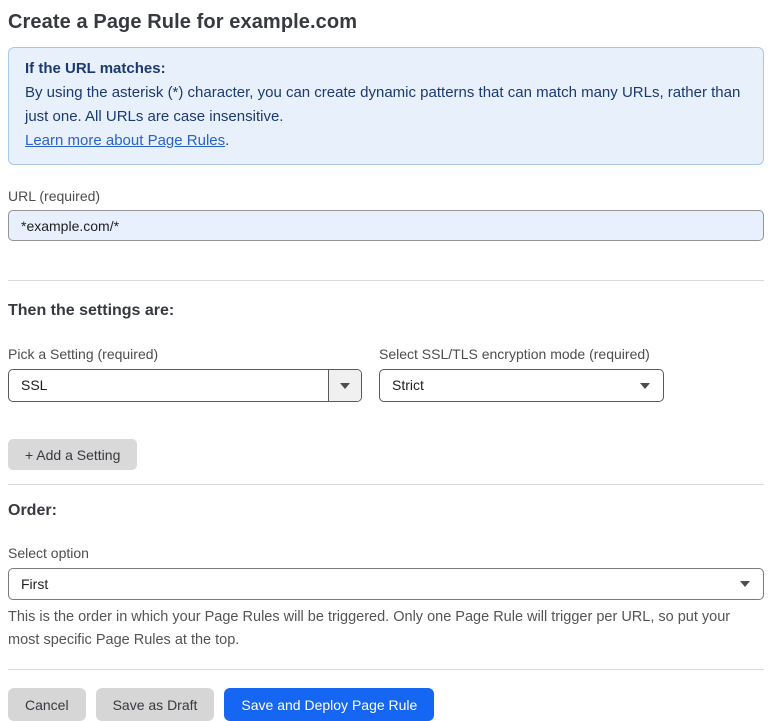  Describe the element at coordinates (35, 583) in the screenshot. I see `order-select-value: First` at that location.